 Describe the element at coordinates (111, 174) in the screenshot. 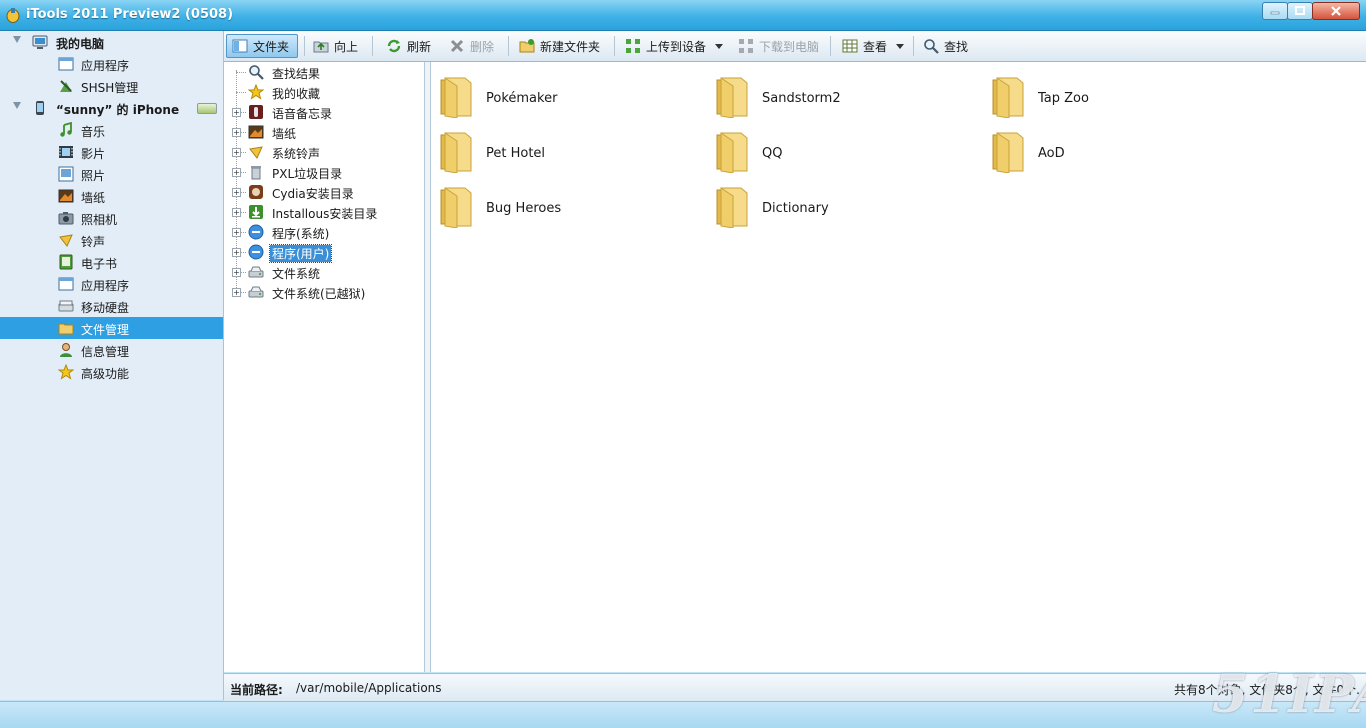

I see `sidebar-item: 照片` at that location.